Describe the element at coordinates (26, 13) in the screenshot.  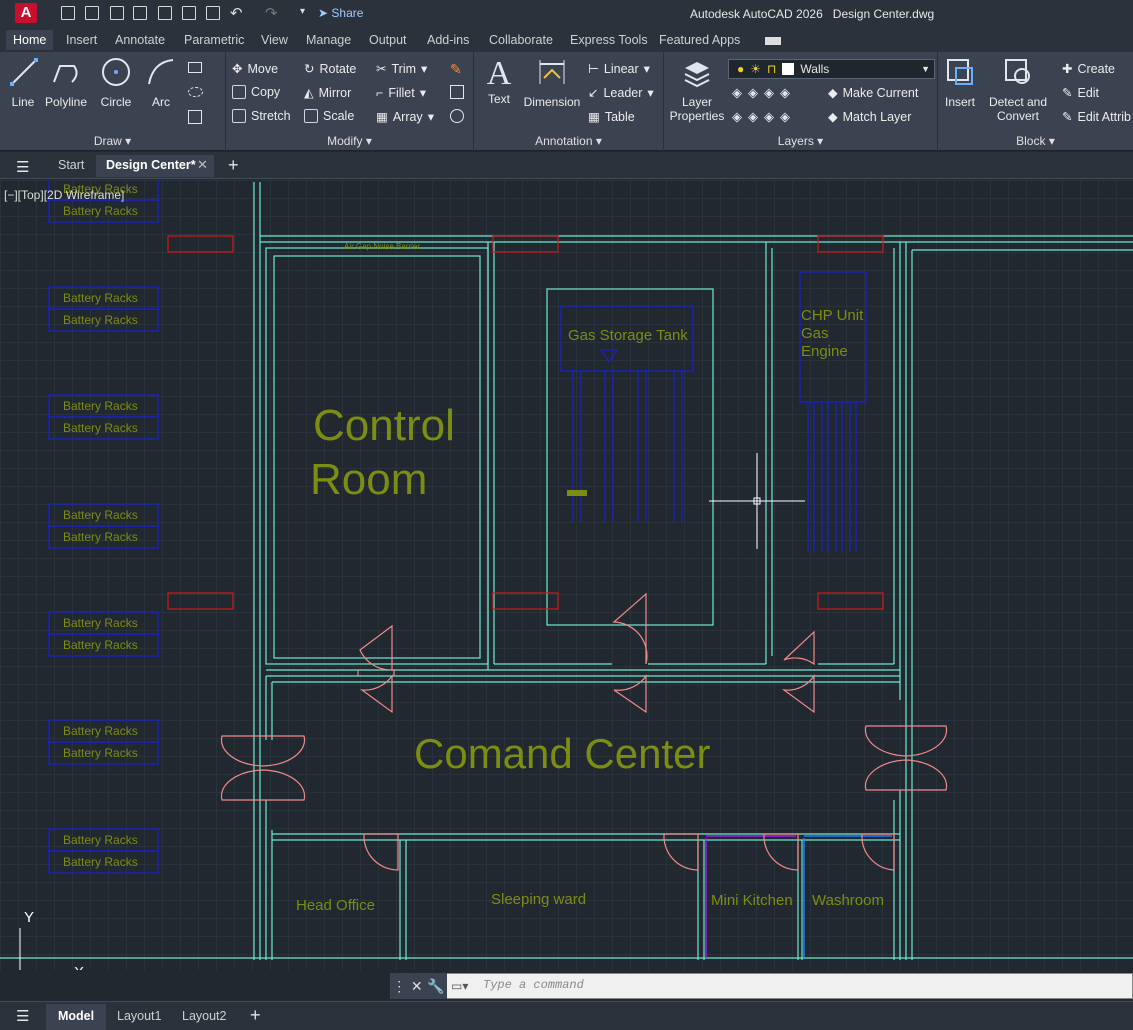
I see `app-logo: A` at that location.